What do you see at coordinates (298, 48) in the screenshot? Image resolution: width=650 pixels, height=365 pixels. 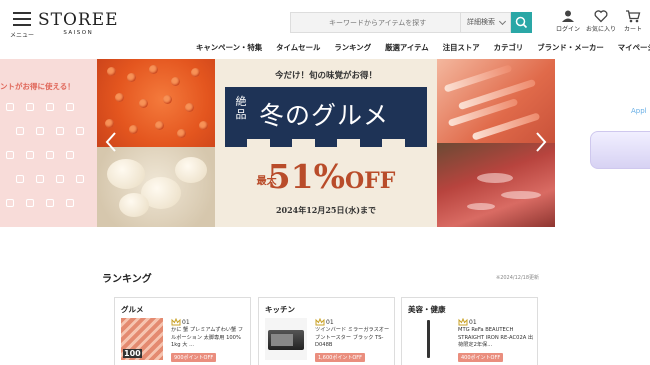 I see `nav-item-timesale: タイムセール` at bounding box center [298, 48].